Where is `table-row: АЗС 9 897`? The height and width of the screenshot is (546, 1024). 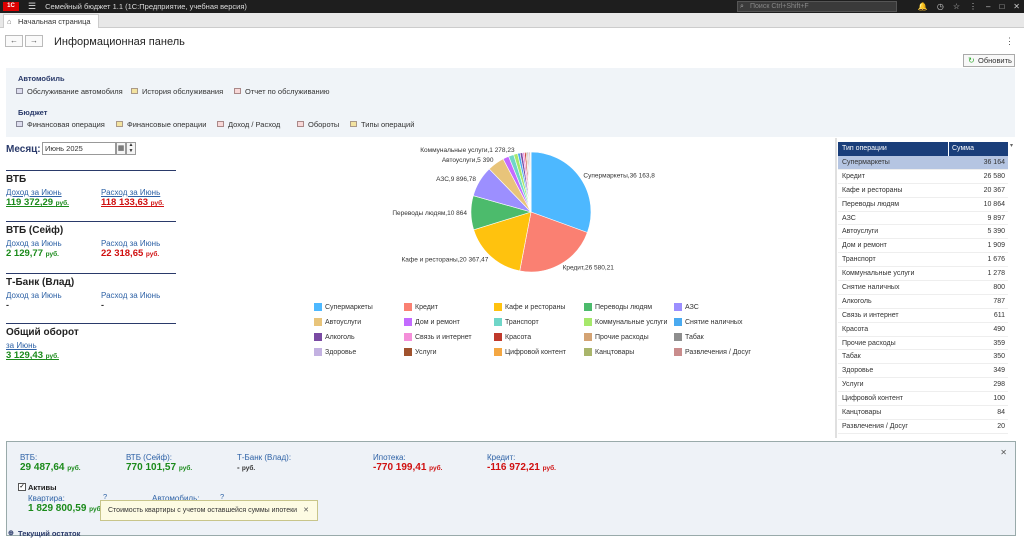 table-row: АЗС 9 897 is located at coordinates (923, 219).